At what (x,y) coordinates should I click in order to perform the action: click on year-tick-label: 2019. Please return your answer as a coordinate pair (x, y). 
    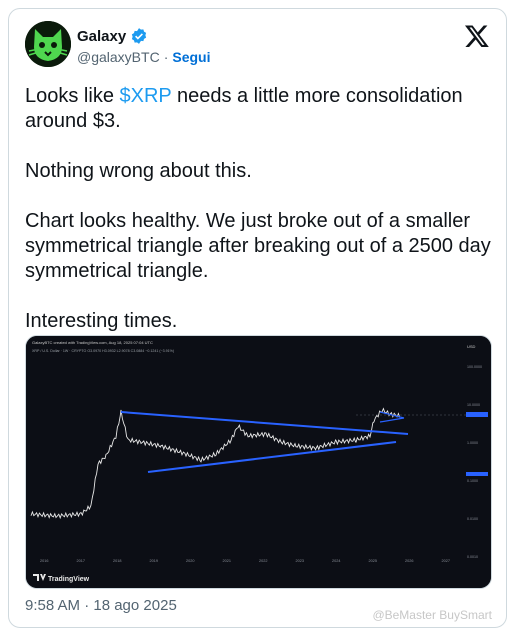
    Looking at the image, I should click on (154, 561).